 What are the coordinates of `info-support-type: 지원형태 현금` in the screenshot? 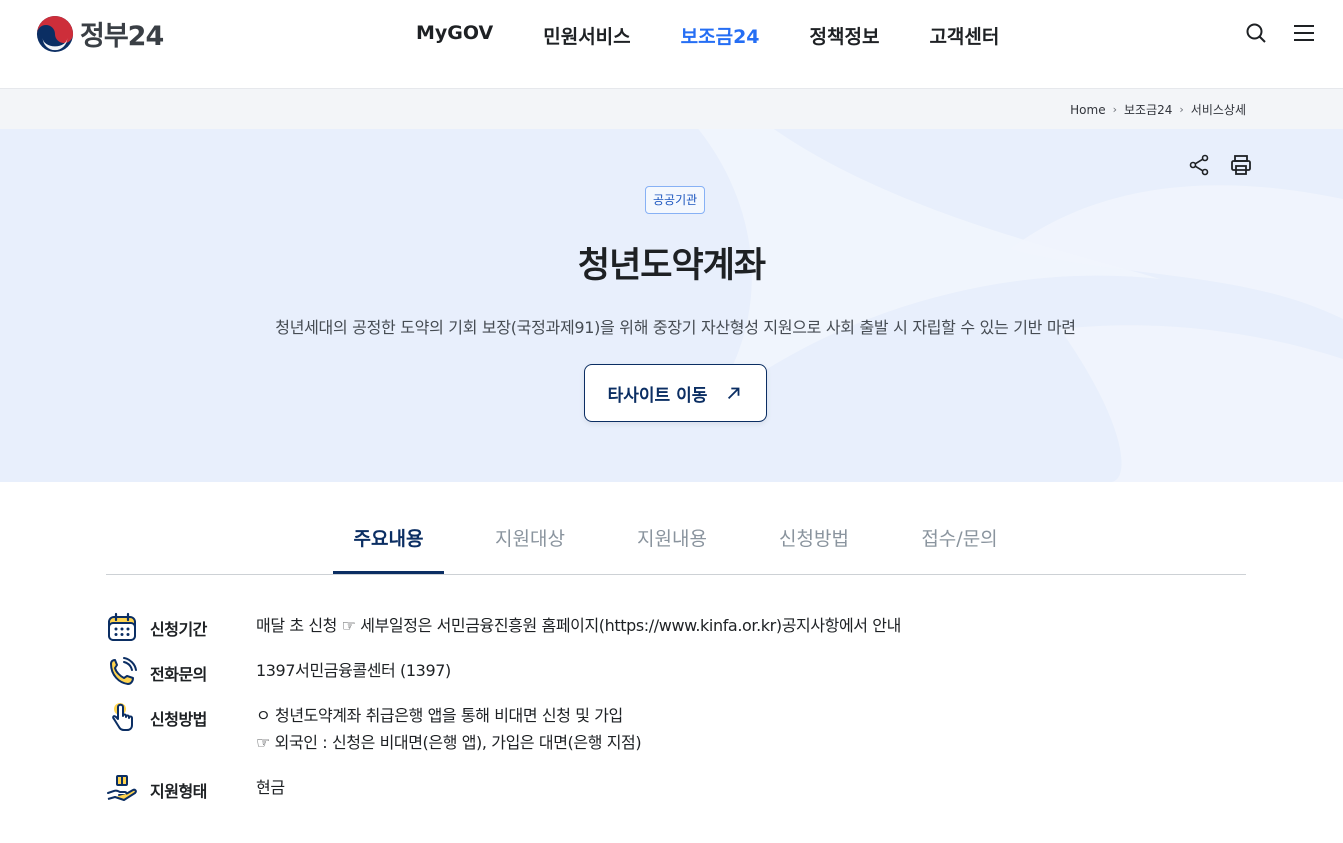 It's located at (195, 789).